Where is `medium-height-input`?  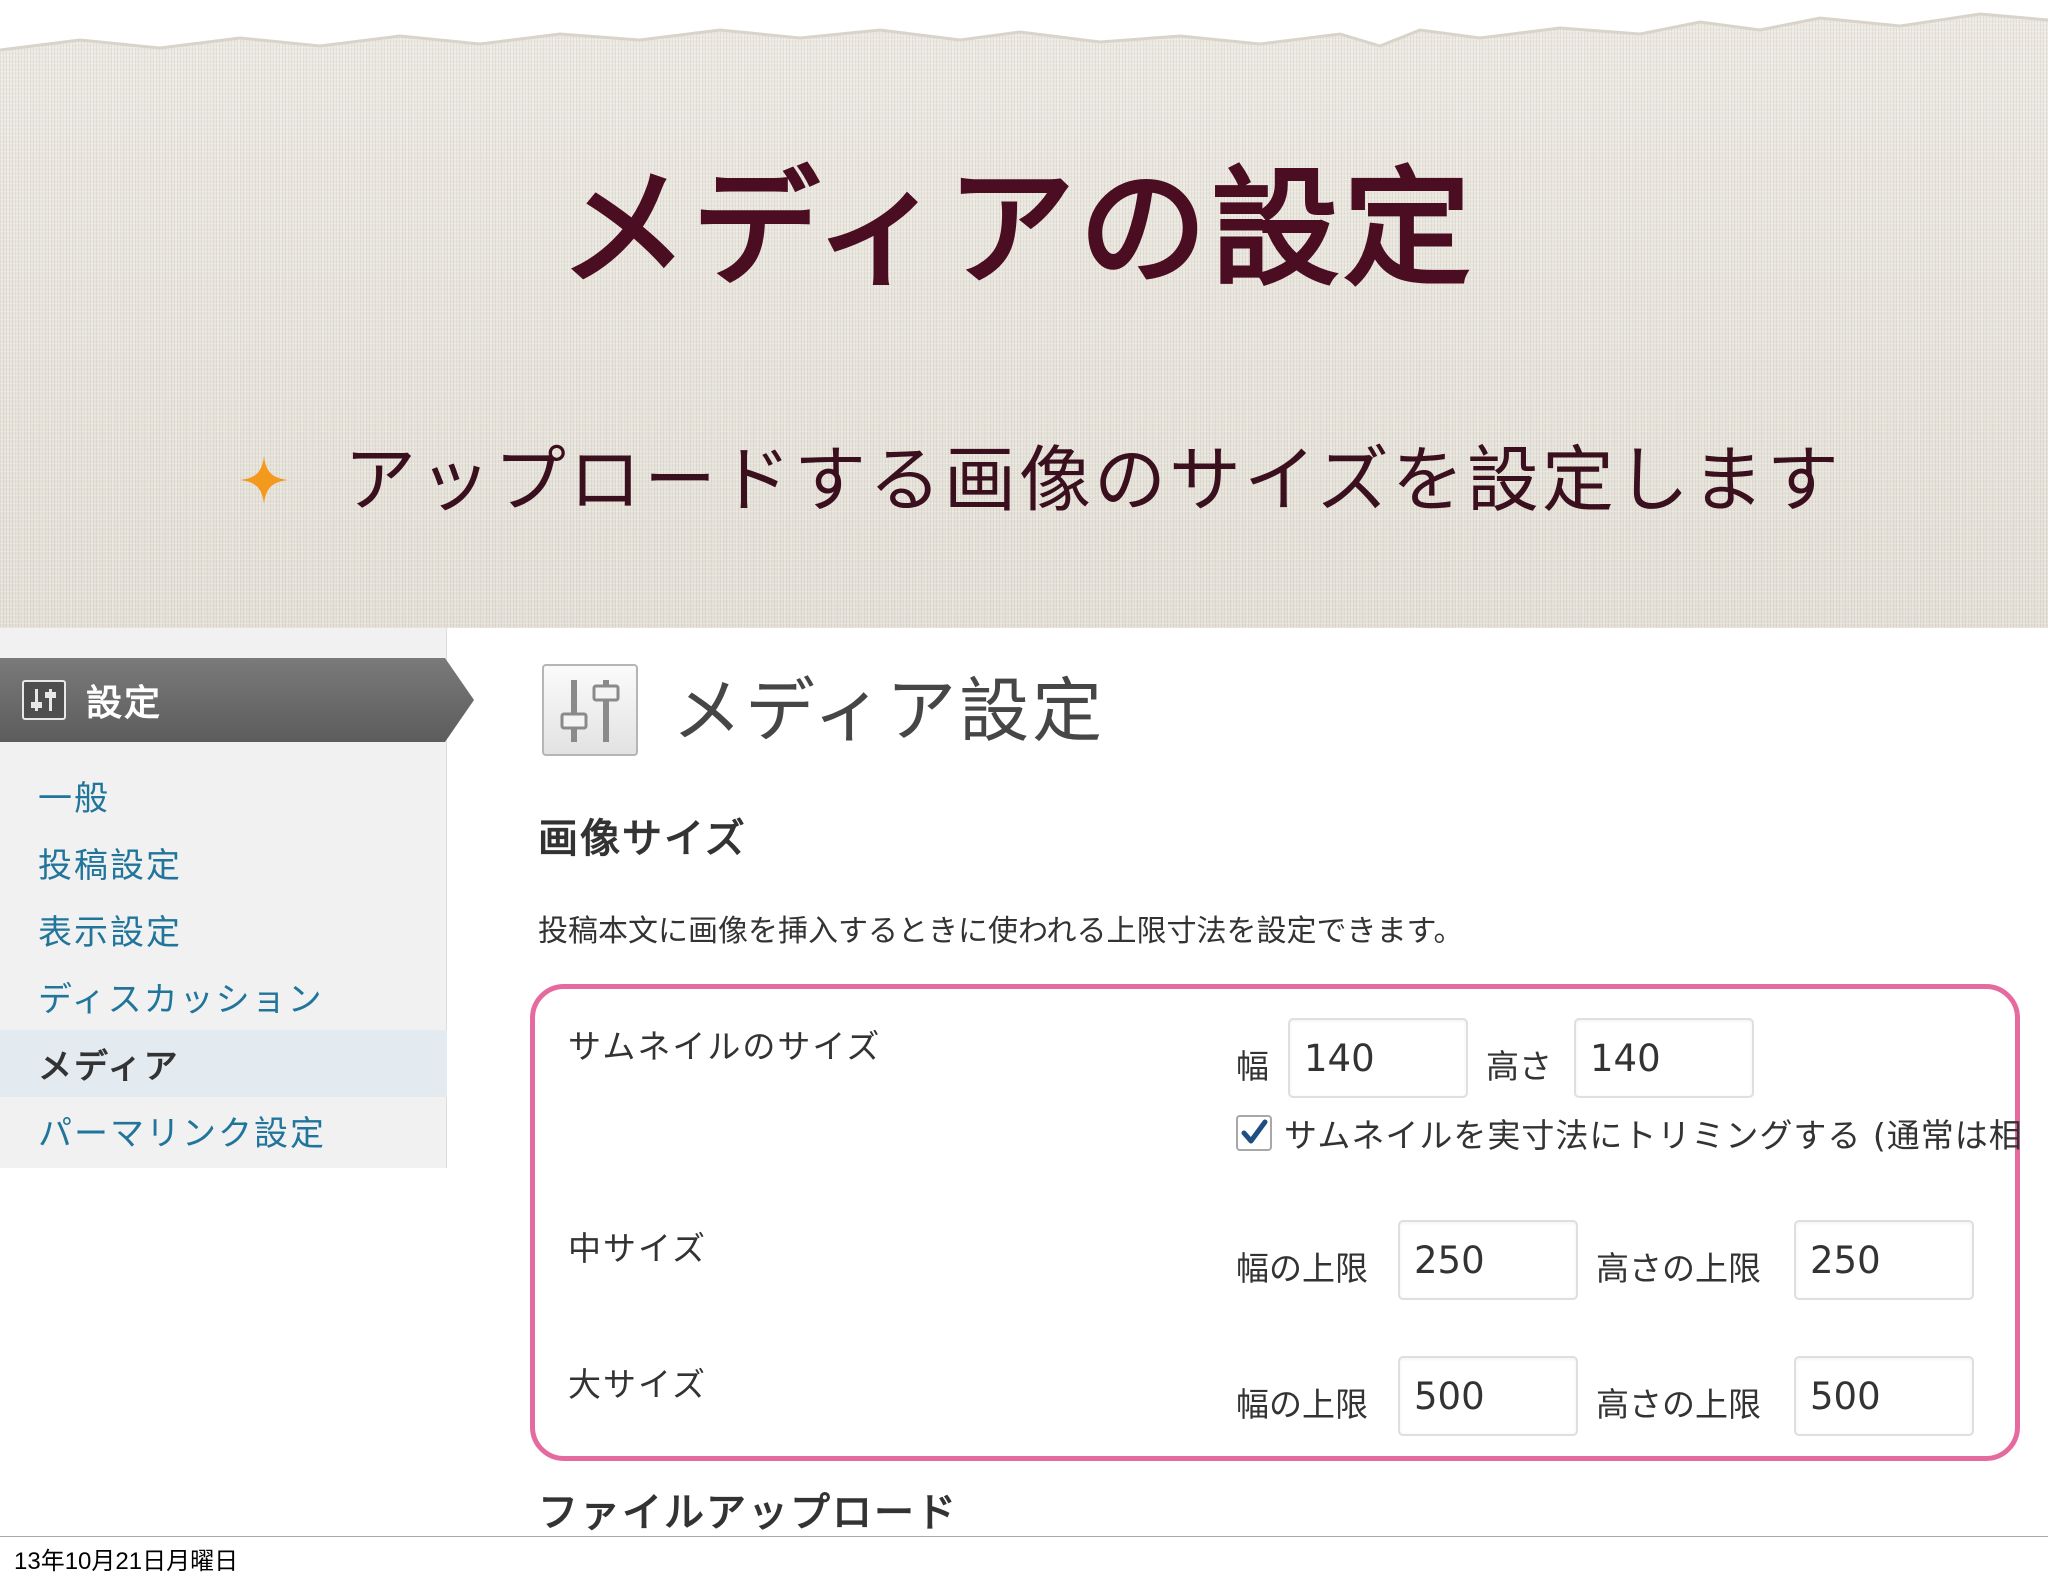
medium-height-input is located at coordinates (1884, 1260).